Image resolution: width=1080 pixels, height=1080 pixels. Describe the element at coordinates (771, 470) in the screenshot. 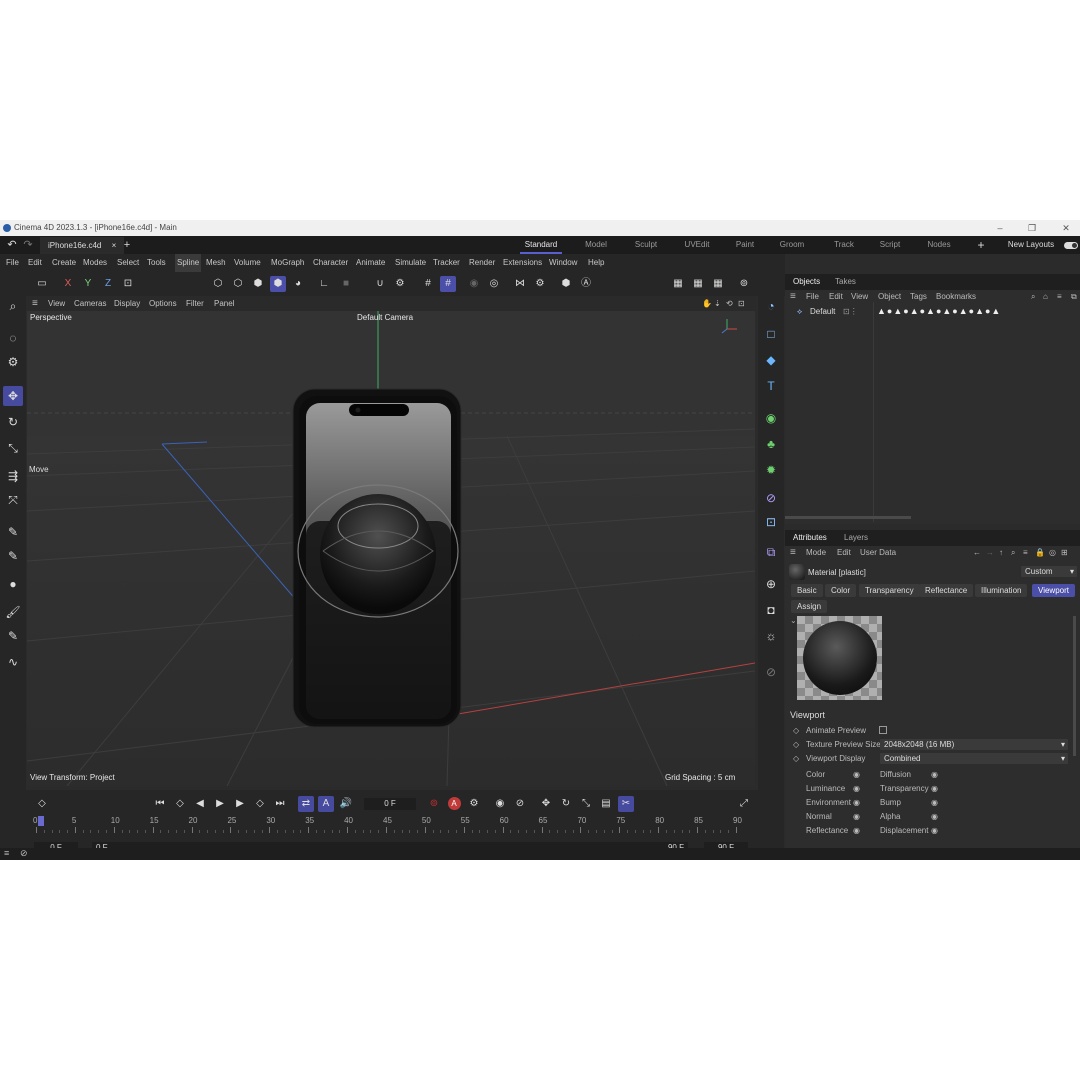

I see `deformer-icon: ✹` at that location.